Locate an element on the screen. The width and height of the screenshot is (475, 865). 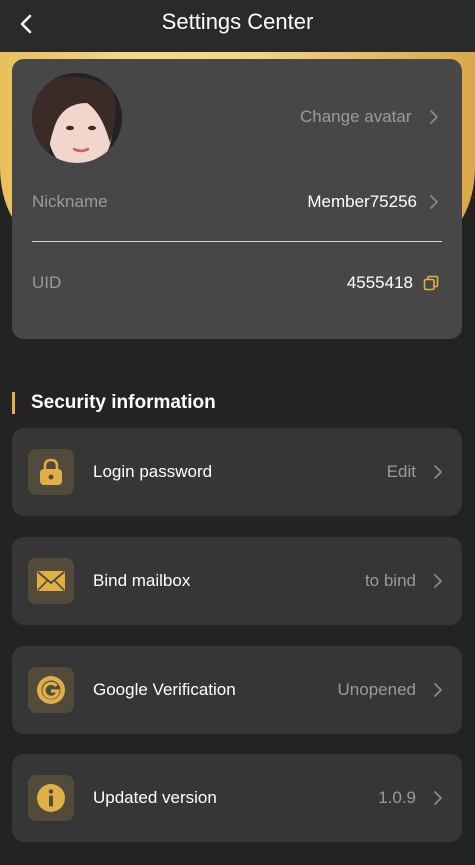
list-item-value: 1.0.9 is located at coordinates (397, 797).